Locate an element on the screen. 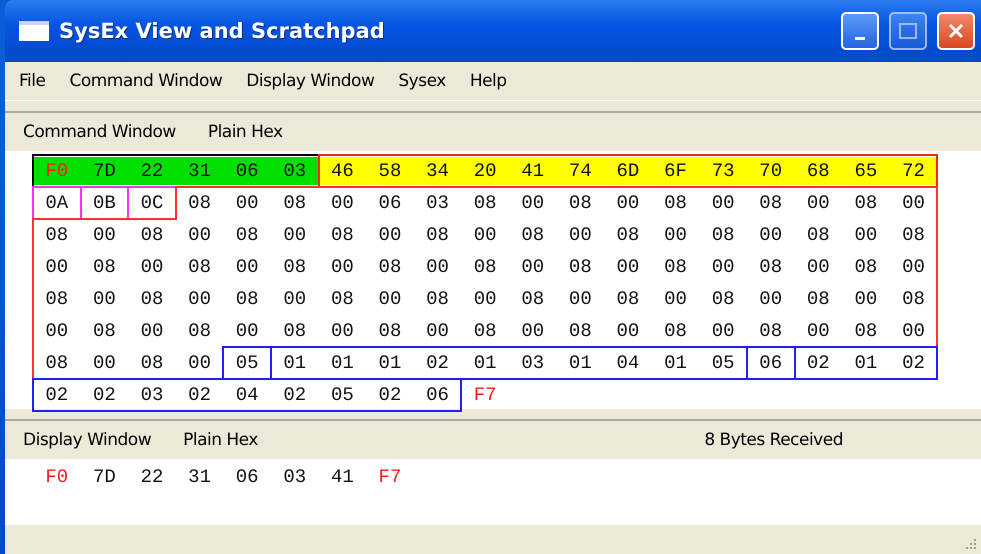 Image resolution: width=981 pixels, height=554 pixels. hex-byte: 04 is located at coordinates (247, 395).